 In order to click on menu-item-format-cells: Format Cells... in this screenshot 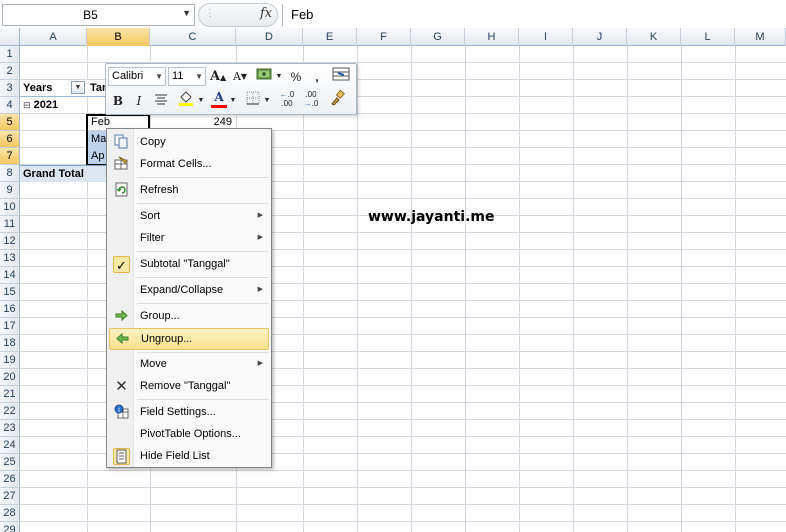, I will do `click(189, 165)`.